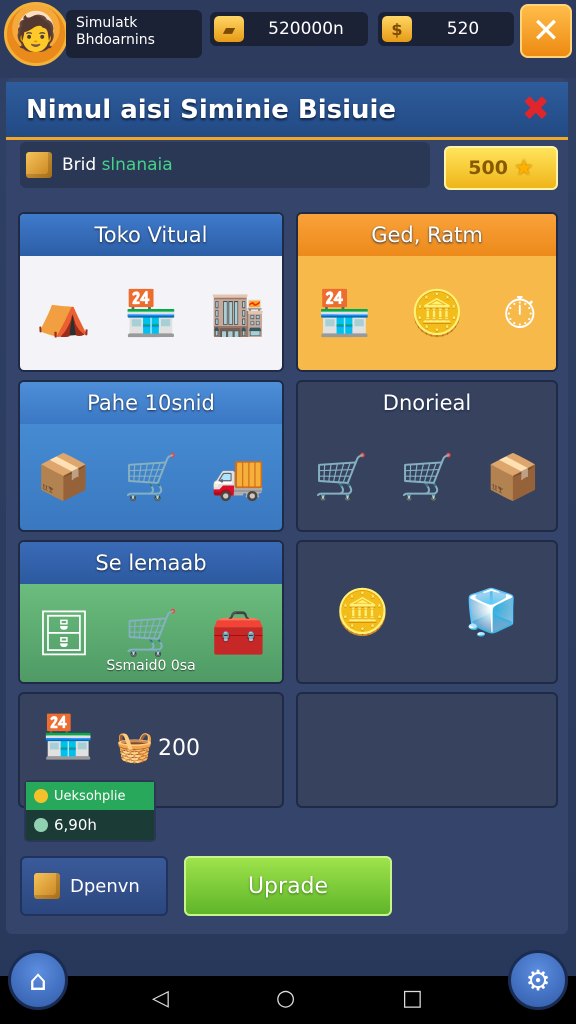 The width and height of the screenshot is (576, 1024). What do you see at coordinates (427, 235) in the screenshot?
I see `card-title: Ged, Ratm` at bounding box center [427, 235].